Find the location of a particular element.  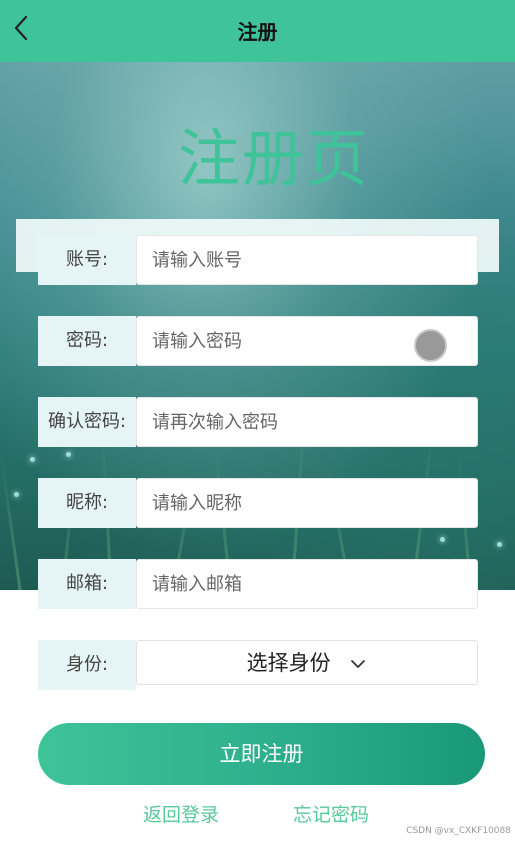

confirm-password-label: 确认密码: is located at coordinates (87, 422).